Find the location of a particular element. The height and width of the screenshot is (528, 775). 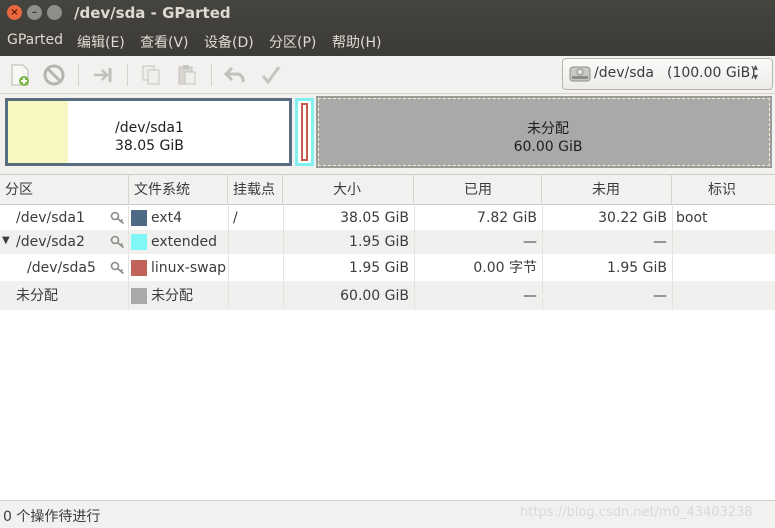

pending-operations-status: 0 个操作待进行 is located at coordinates (52, 517).